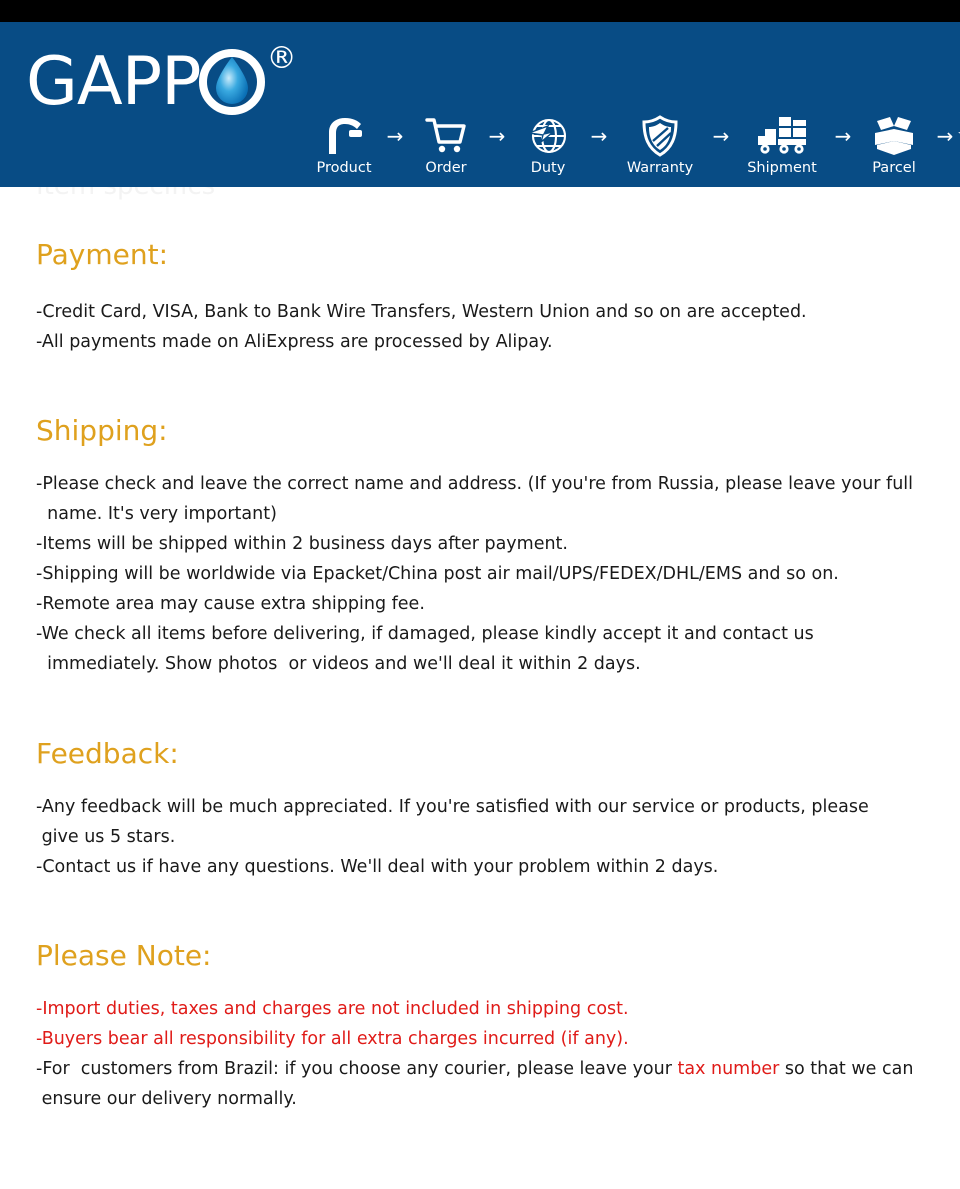  Describe the element at coordinates (782, 168) in the screenshot. I see `process-step-label: Shipment` at that location.